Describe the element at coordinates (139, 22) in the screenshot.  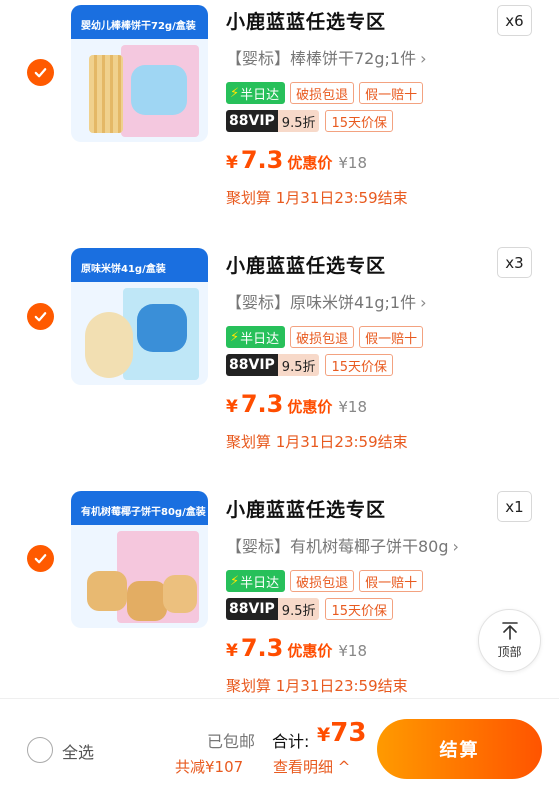
I see `product-banner: 婴幼儿棒棒饼干72g/盒装` at that location.